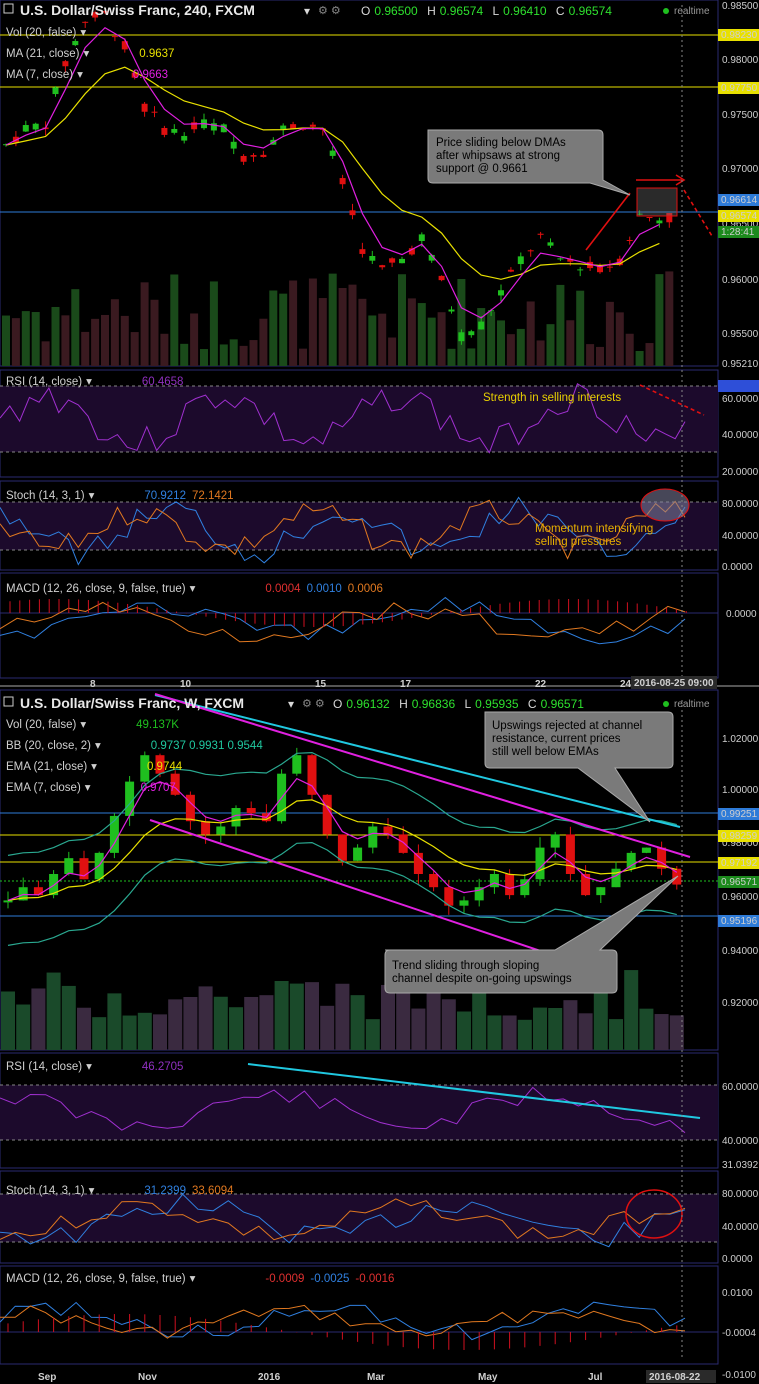 The height and width of the screenshot is (1384, 759). What do you see at coordinates (740, 897) in the screenshot?
I see `price-tick: 0.96000` at bounding box center [740, 897].